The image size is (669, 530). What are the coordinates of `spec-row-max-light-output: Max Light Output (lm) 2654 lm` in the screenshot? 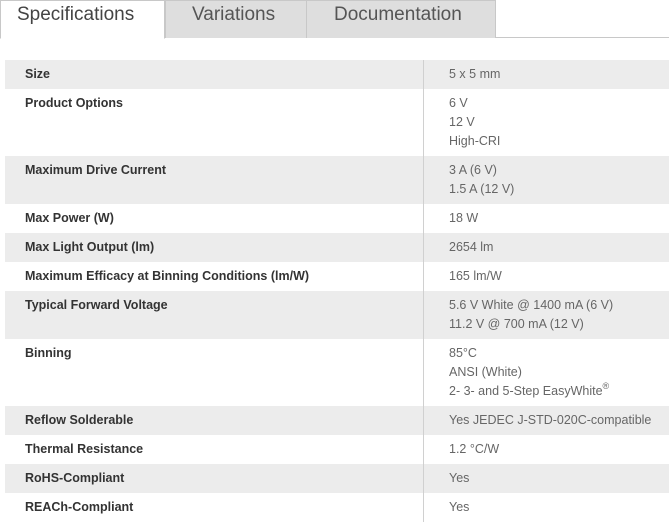 It's located at (337, 247).